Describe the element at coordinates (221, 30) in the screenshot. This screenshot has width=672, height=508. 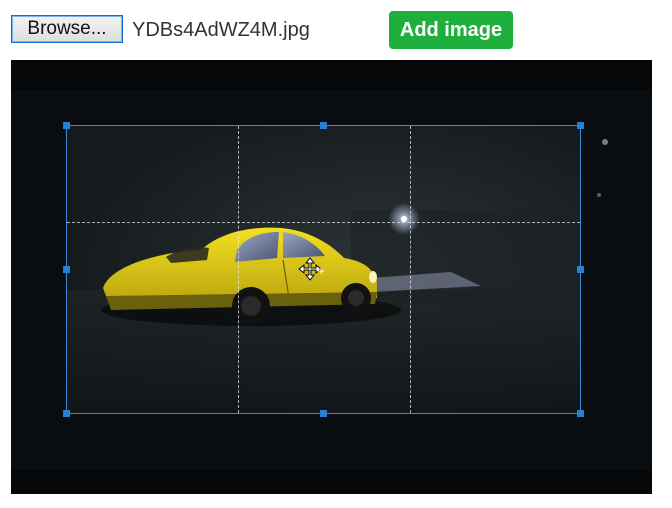
I see `selected-file-name: YDBs4AdWZ4M.jpg` at that location.